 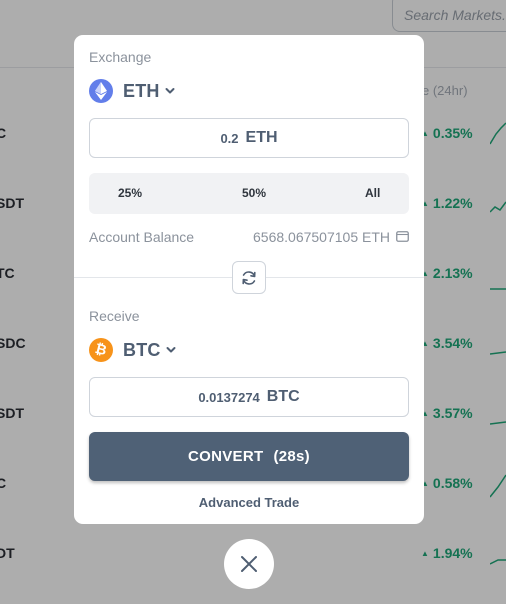 What do you see at coordinates (372, 193) in the screenshot?
I see `percent-all-button: All` at bounding box center [372, 193].